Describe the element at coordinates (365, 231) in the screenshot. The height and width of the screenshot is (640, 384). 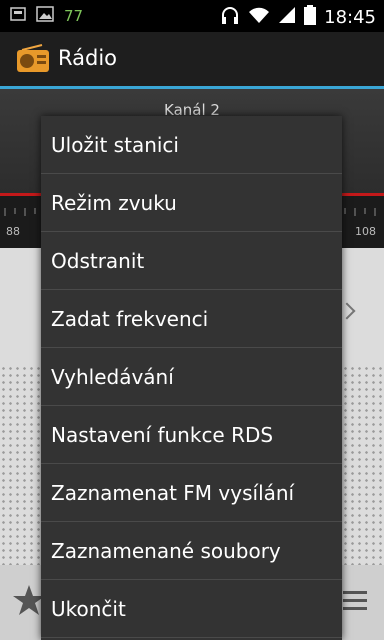
I see `scale-max-label: 108` at that location.